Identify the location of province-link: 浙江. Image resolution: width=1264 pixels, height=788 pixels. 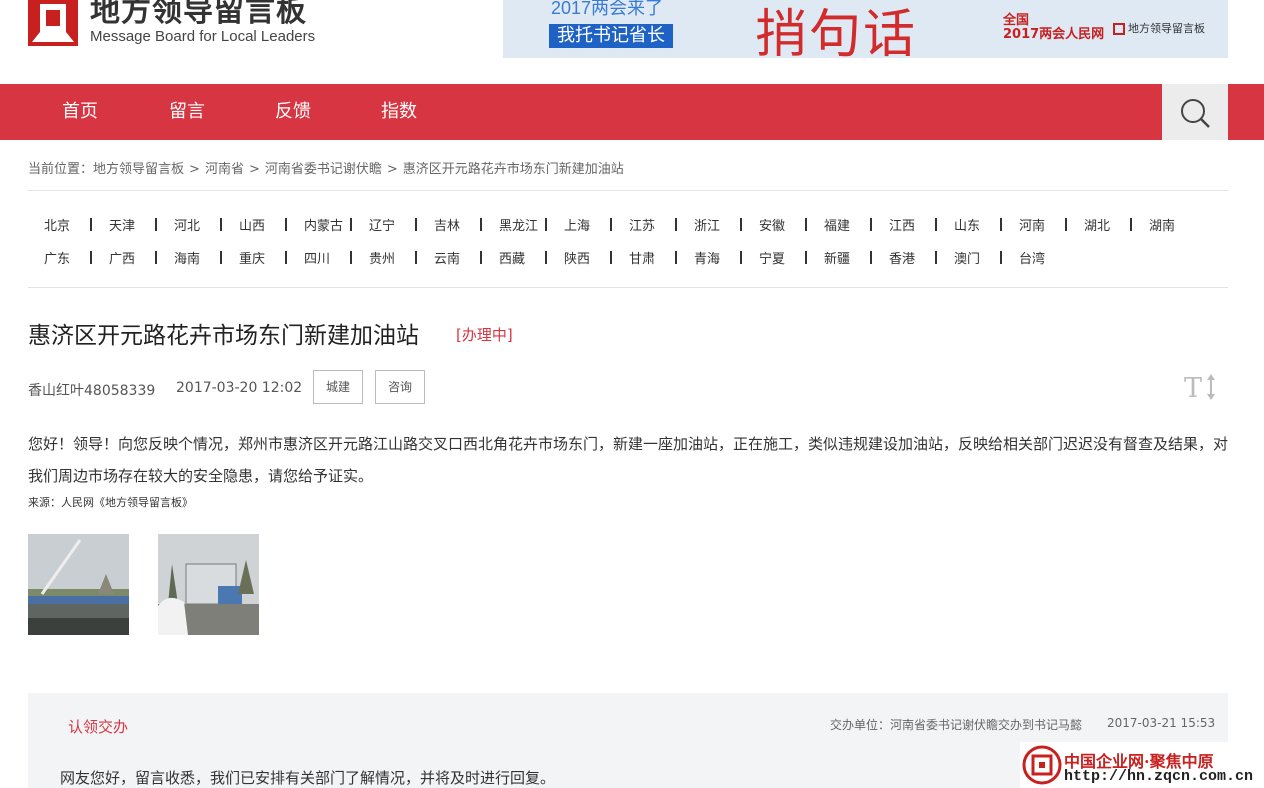
(707, 224).